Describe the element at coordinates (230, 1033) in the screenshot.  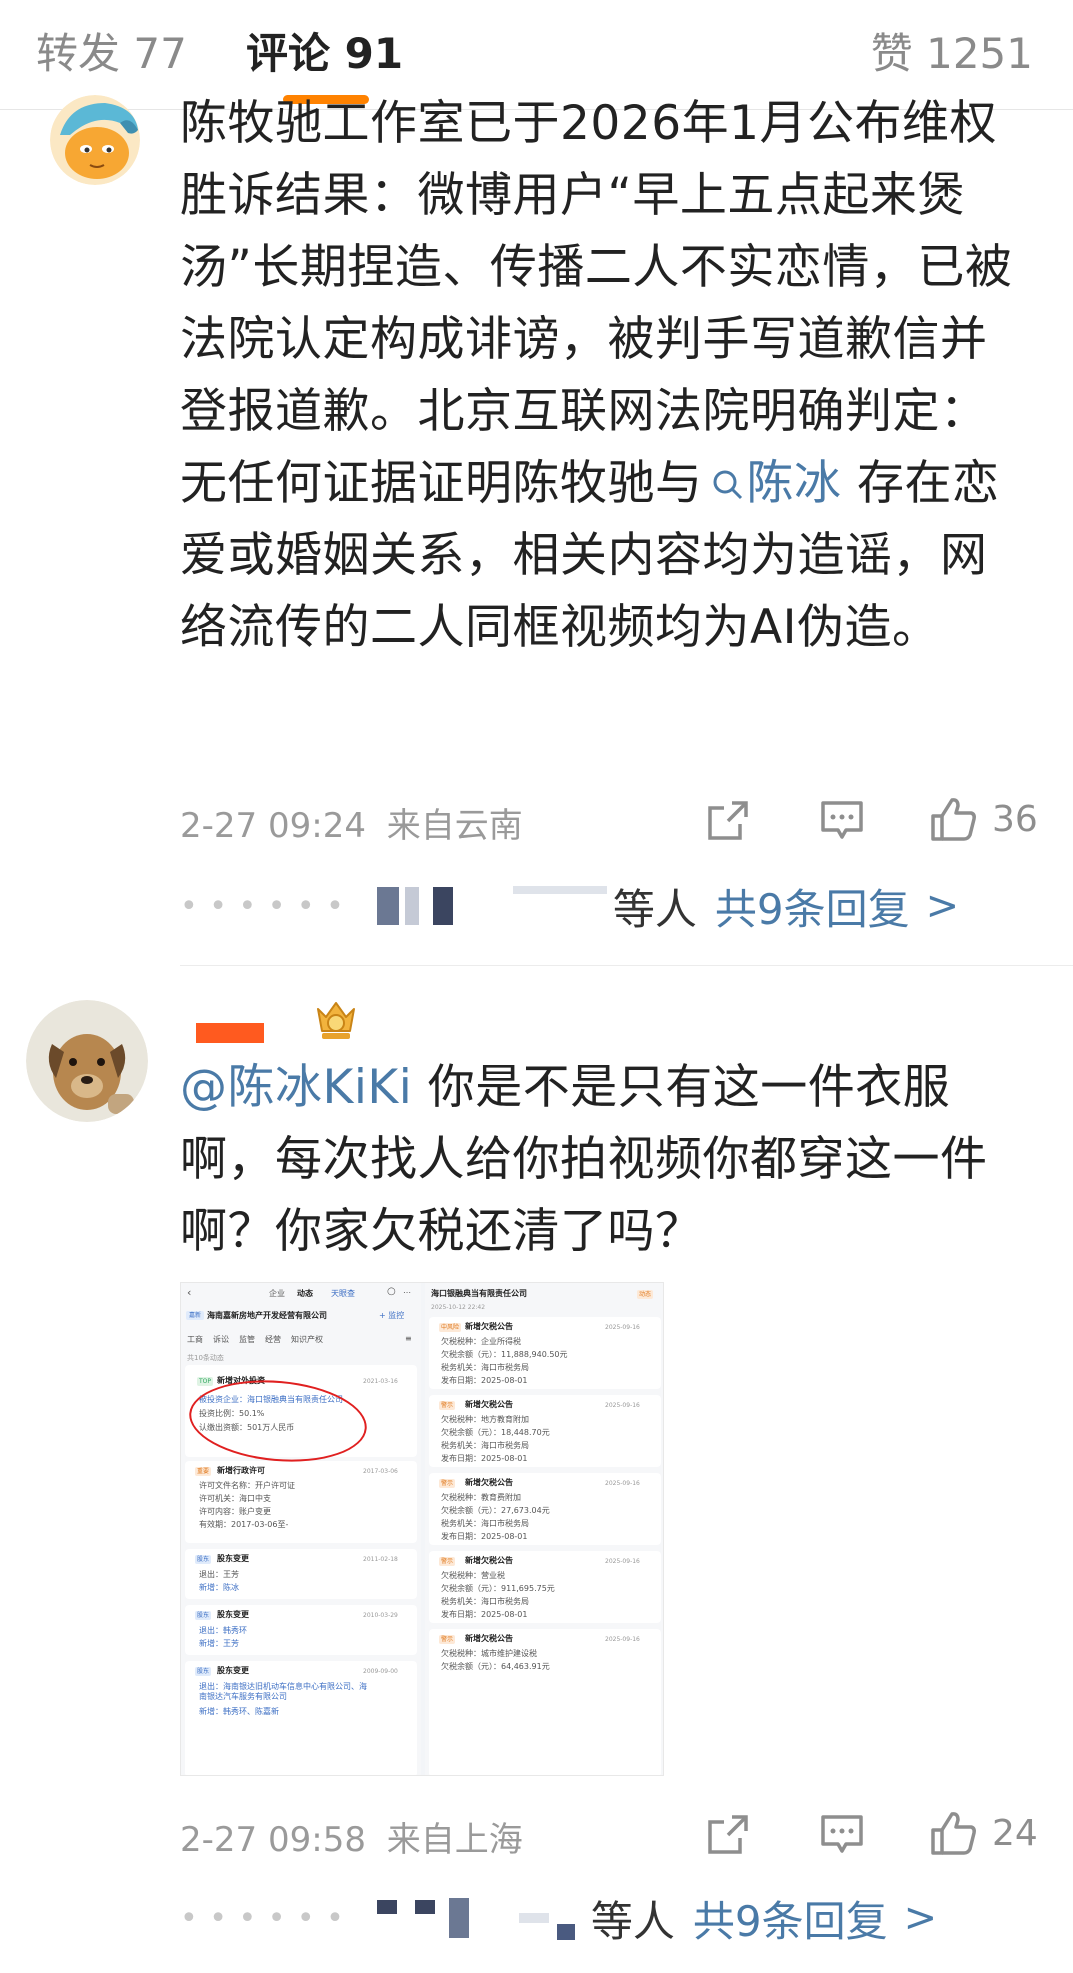
I see `username-redacted` at that location.